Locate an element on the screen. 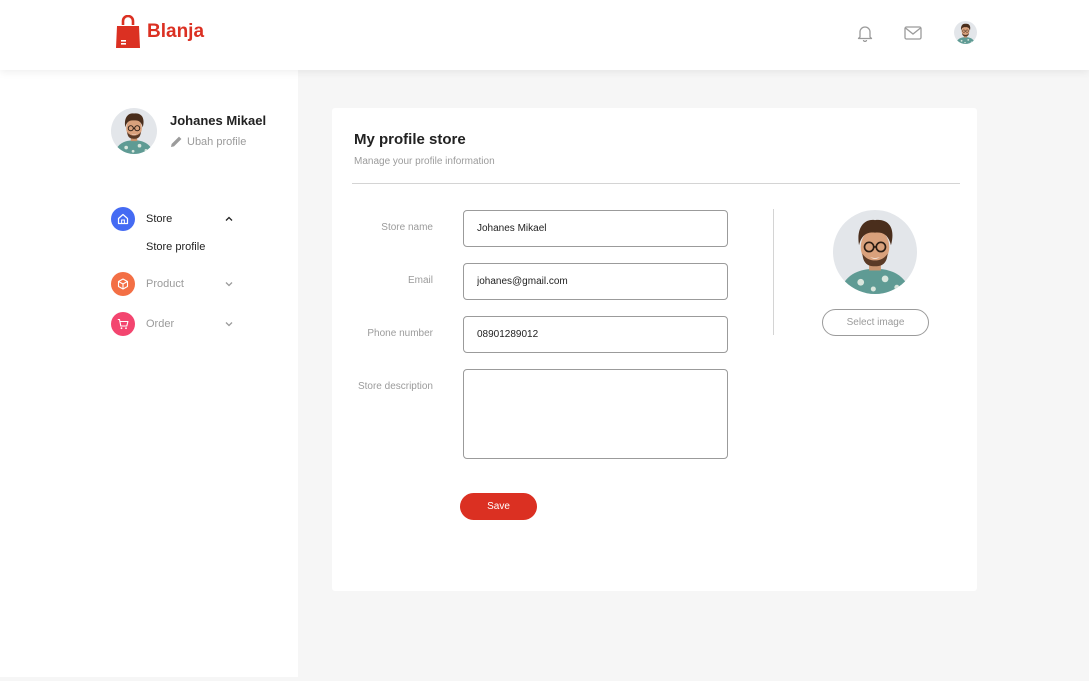 This screenshot has height=681, width=1089. user-avatar is located at coordinates (965, 32).